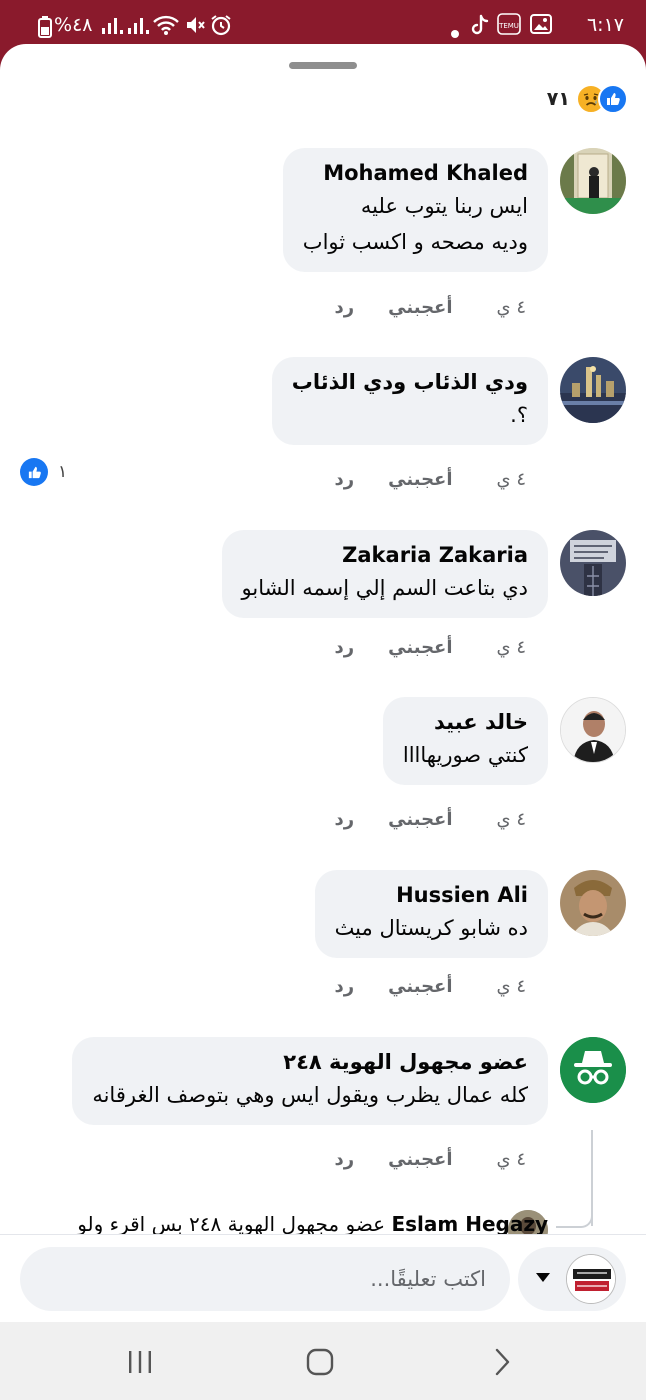  What do you see at coordinates (543, 1277) in the screenshot?
I see `chevron-down-icon` at bounding box center [543, 1277].